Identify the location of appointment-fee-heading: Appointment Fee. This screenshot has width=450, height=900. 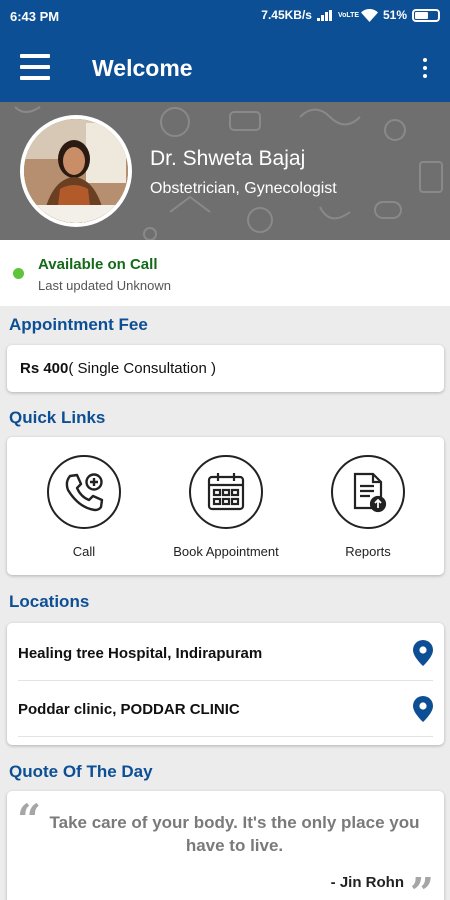
(78, 324).